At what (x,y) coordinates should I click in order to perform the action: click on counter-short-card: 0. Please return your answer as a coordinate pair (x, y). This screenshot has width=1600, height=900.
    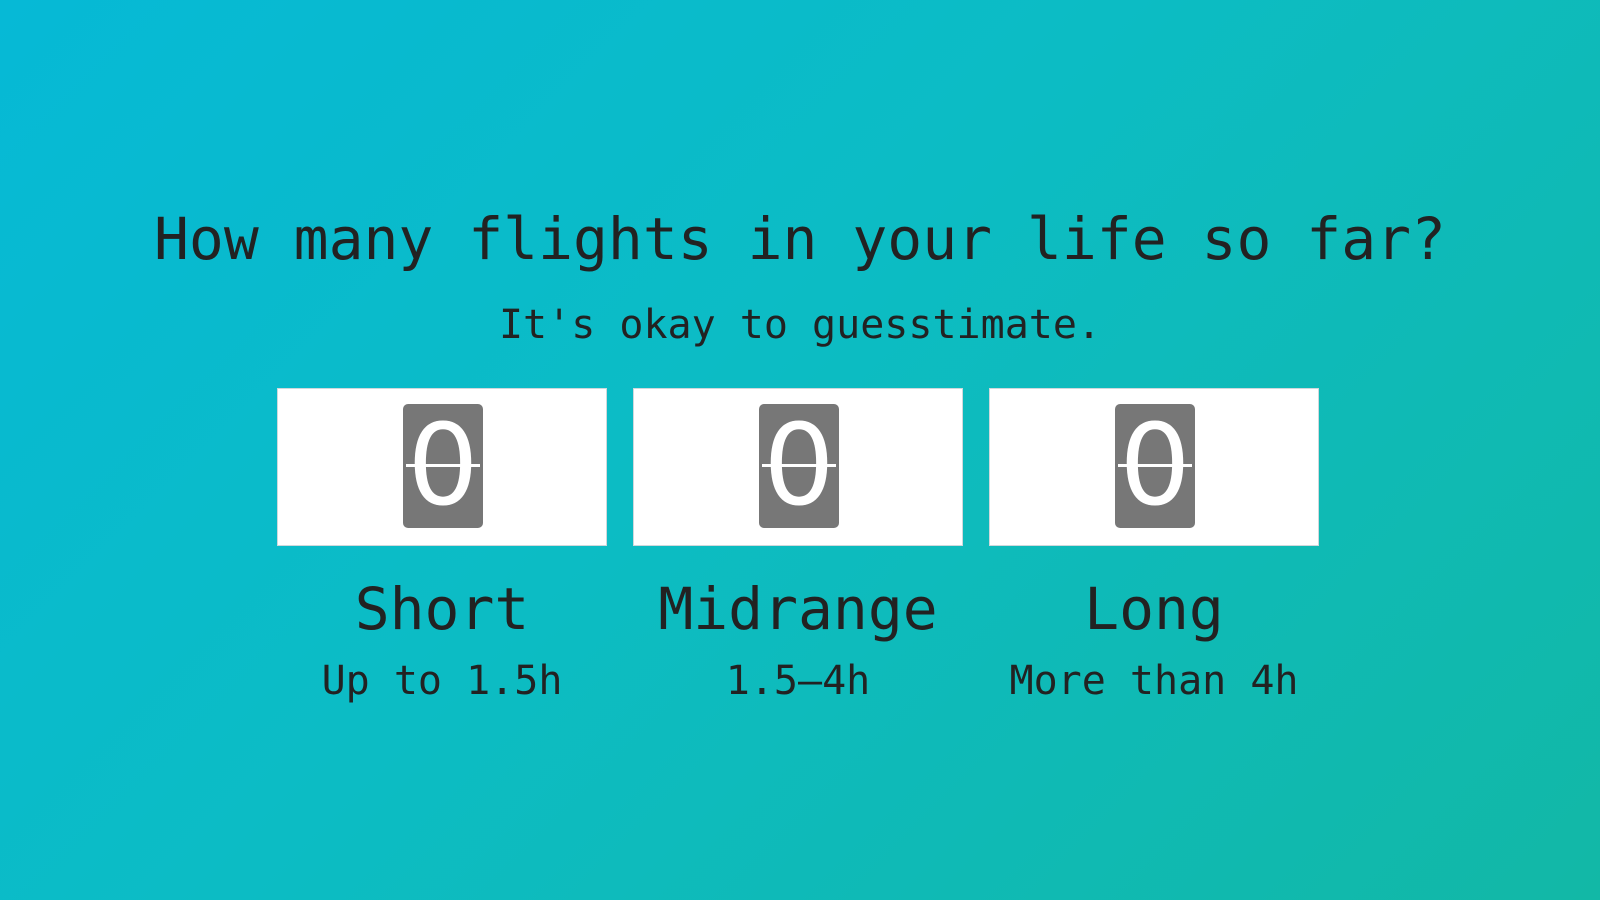
    Looking at the image, I should click on (442, 467).